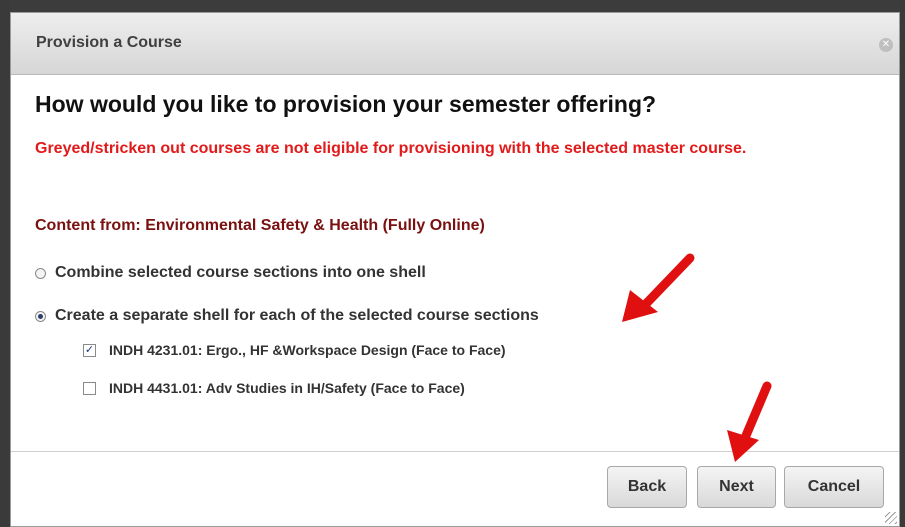  Describe the element at coordinates (89, 350) in the screenshot. I see `section-checkbox-indh-4231: ✓` at that location.